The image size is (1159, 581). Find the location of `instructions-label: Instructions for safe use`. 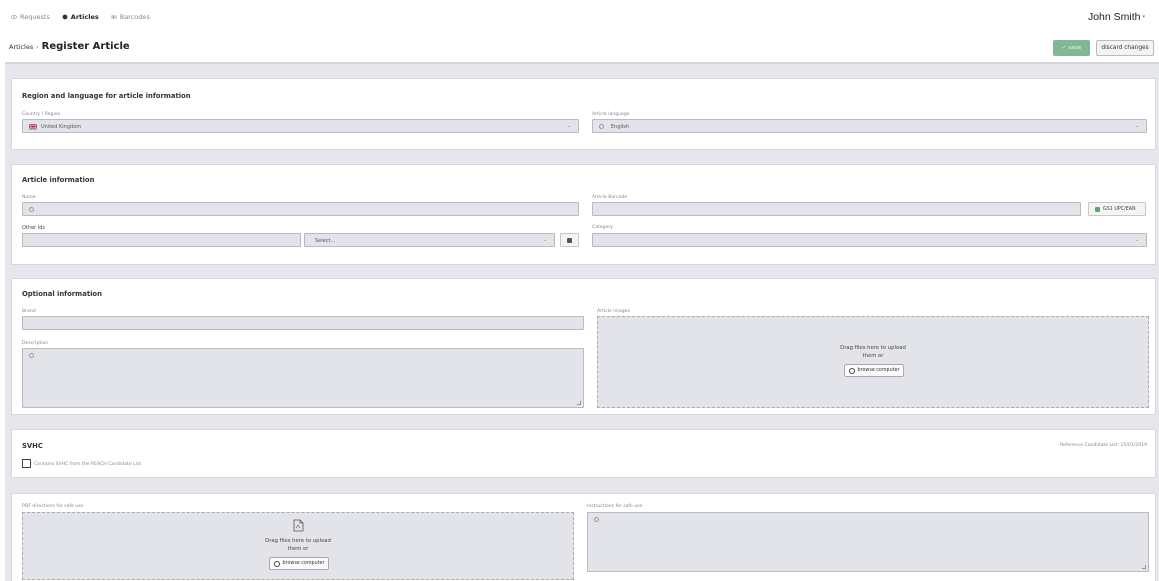

instructions-label: Instructions for safe use is located at coordinates (615, 506).